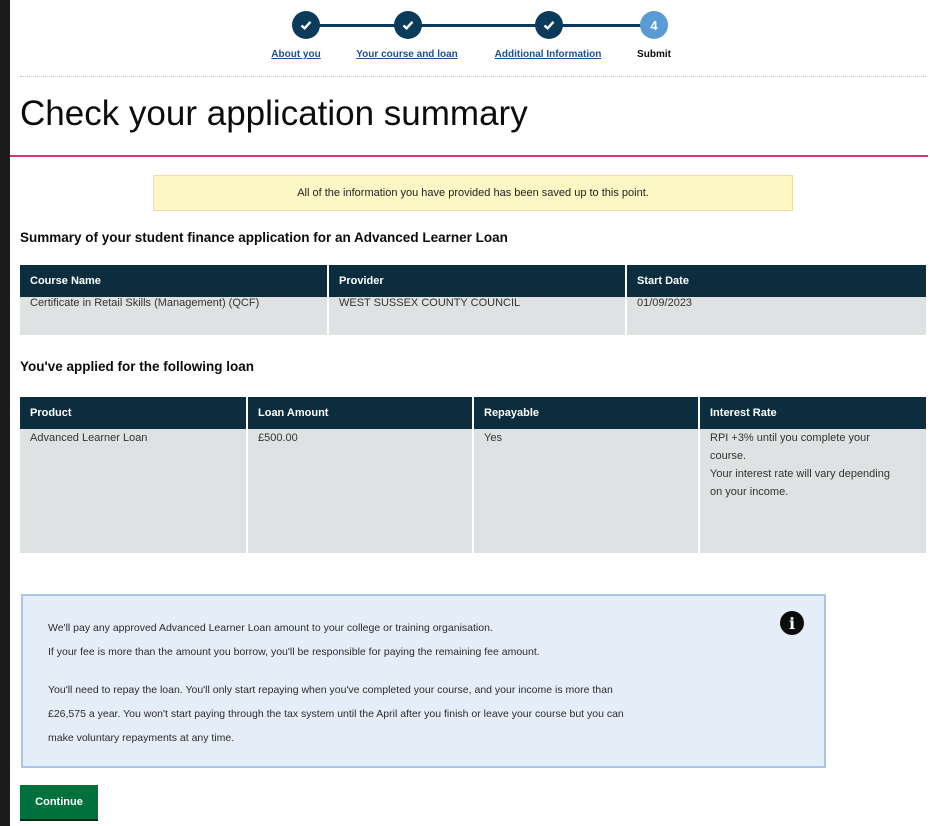 This screenshot has width=930, height=826. I want to click on column-header-course-name: Course Name, so click(174, 281).